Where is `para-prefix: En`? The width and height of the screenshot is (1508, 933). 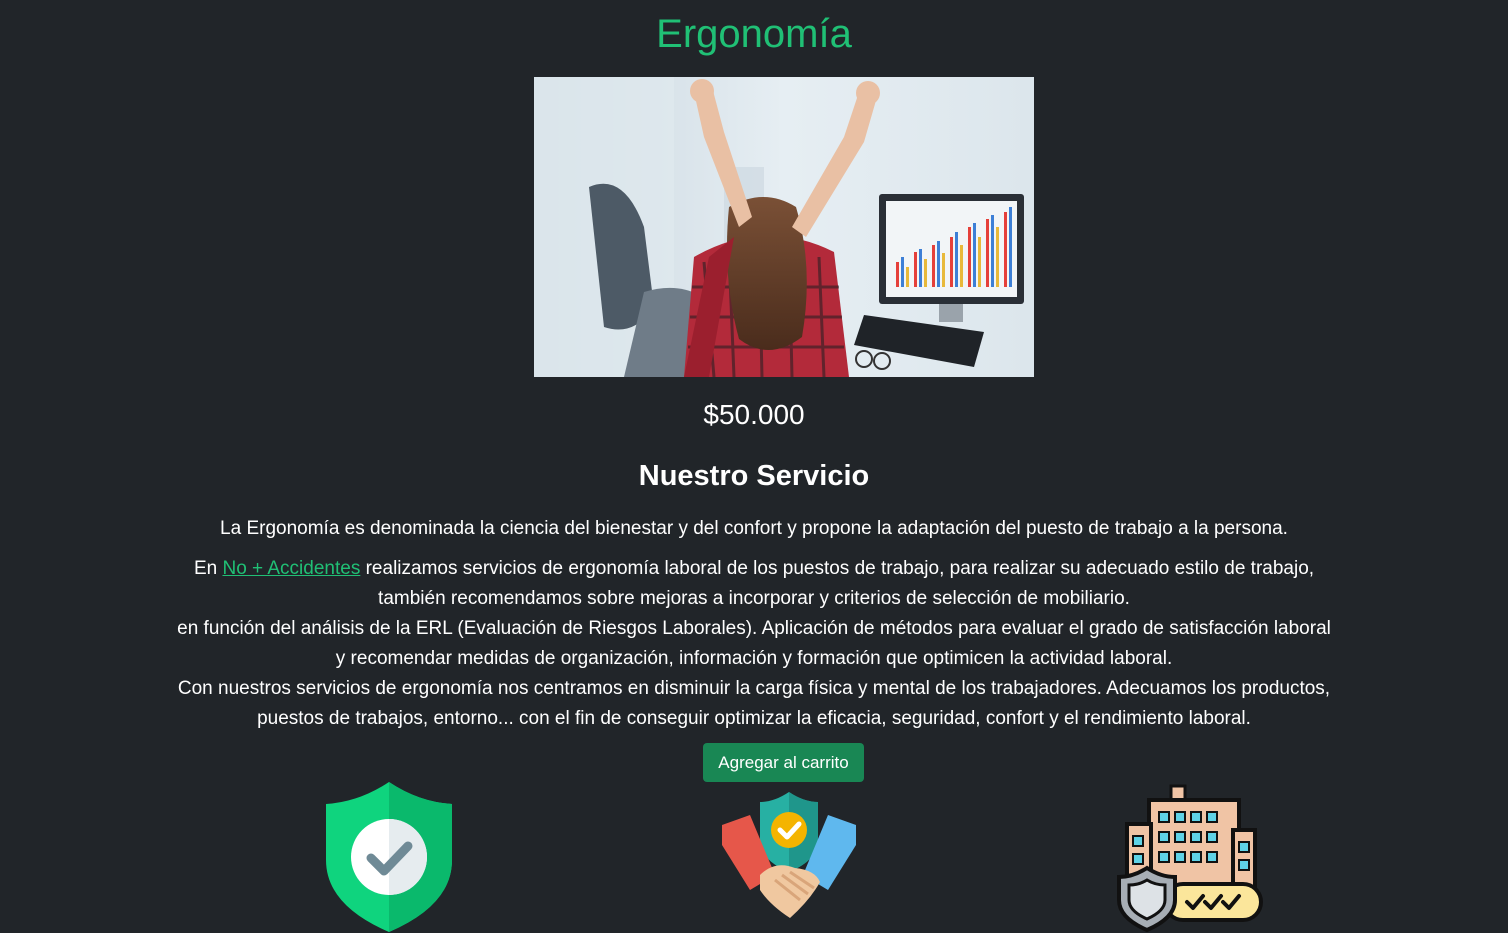
para-prefix: En is located at coordinates (208, 568).